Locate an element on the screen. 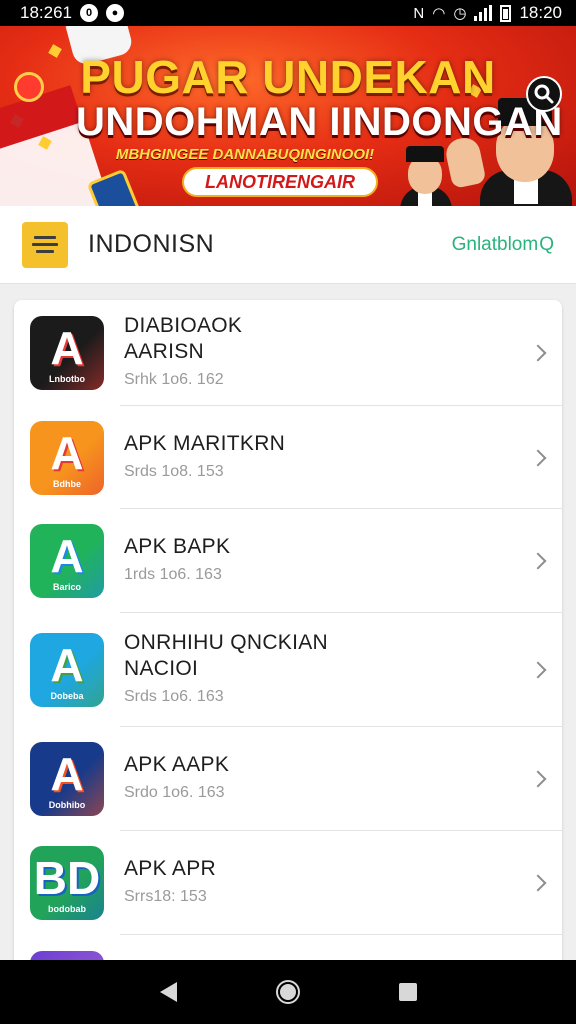 Image resolution: width=576 pixels, height=1024 pixels. battery-icon is located at coordinates (506, 13).